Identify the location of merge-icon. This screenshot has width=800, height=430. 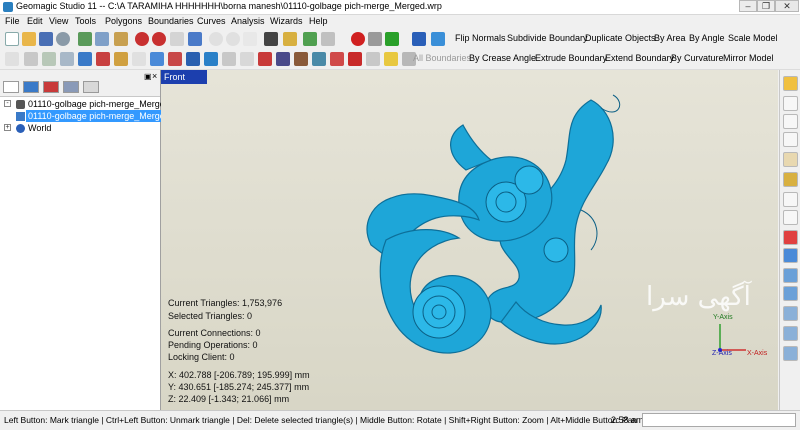
(265, 59).